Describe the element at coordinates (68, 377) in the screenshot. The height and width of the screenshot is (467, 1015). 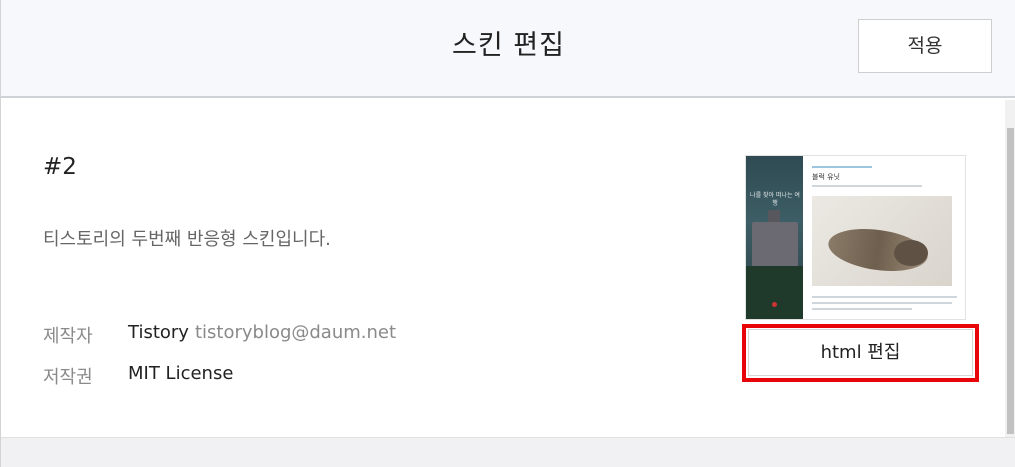
I see `license-label: 저작권` at that location.